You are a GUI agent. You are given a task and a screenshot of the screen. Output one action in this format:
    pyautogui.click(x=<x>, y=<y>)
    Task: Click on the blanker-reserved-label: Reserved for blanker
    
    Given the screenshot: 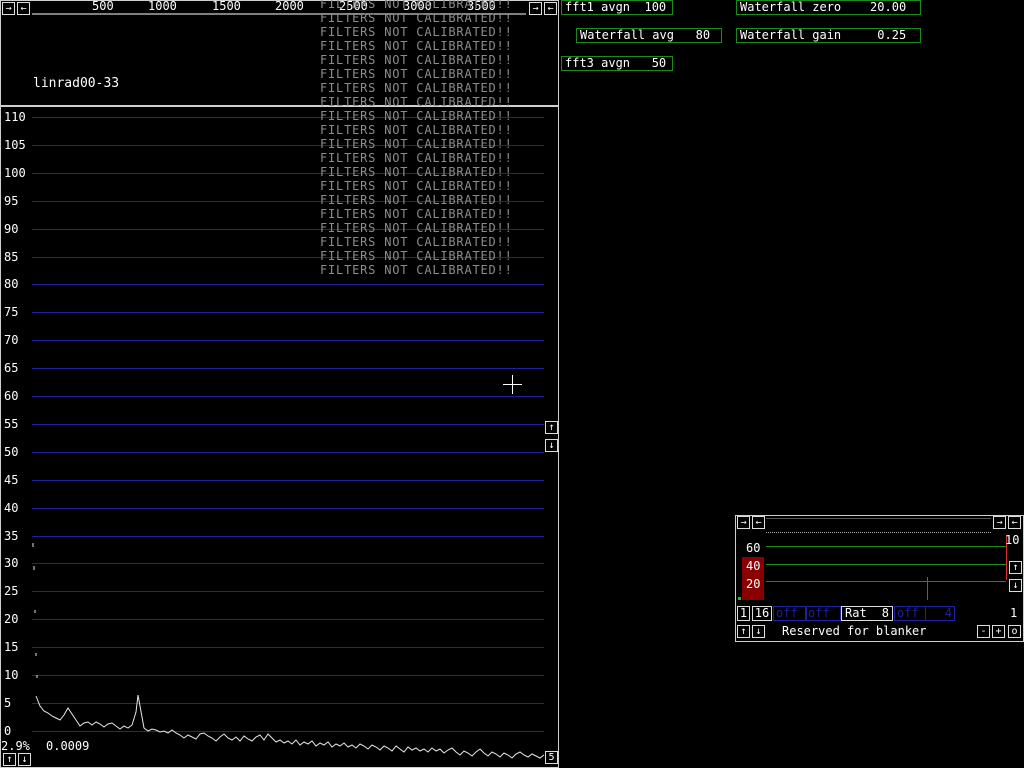 What is the action you would take?
    pyautogui.click(x=854, y=631)
    